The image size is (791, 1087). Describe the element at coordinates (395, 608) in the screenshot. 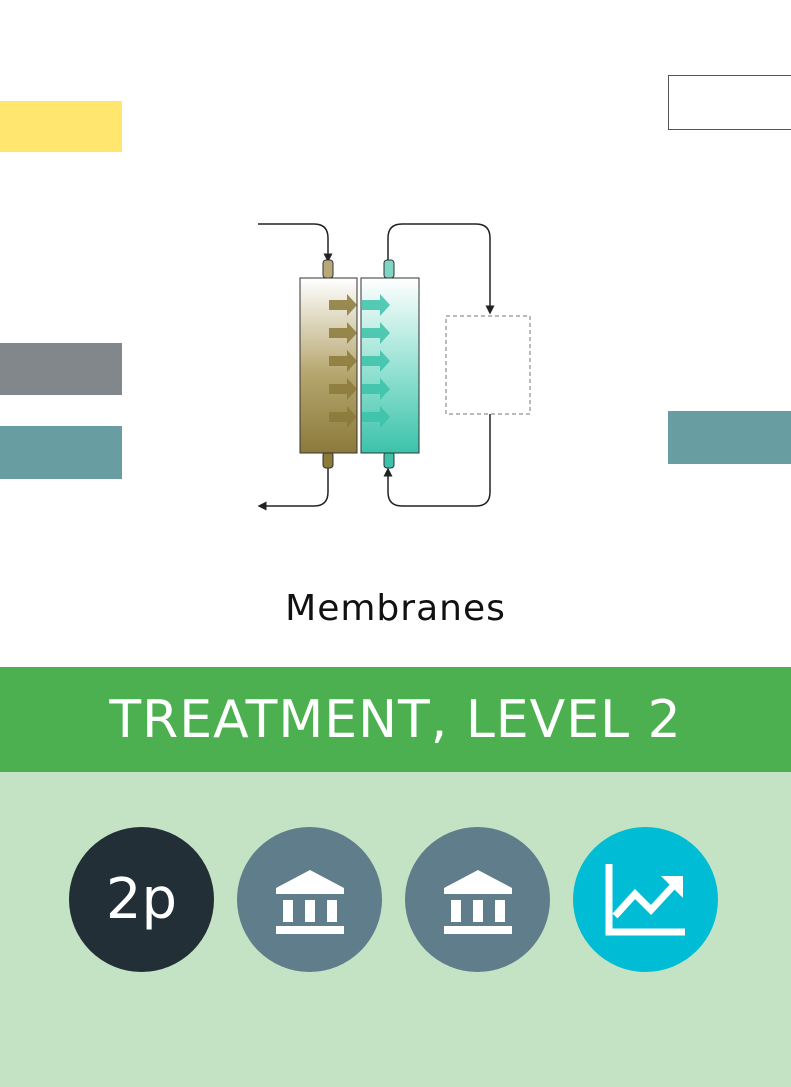

I see `card-name: Membranes` at that location.